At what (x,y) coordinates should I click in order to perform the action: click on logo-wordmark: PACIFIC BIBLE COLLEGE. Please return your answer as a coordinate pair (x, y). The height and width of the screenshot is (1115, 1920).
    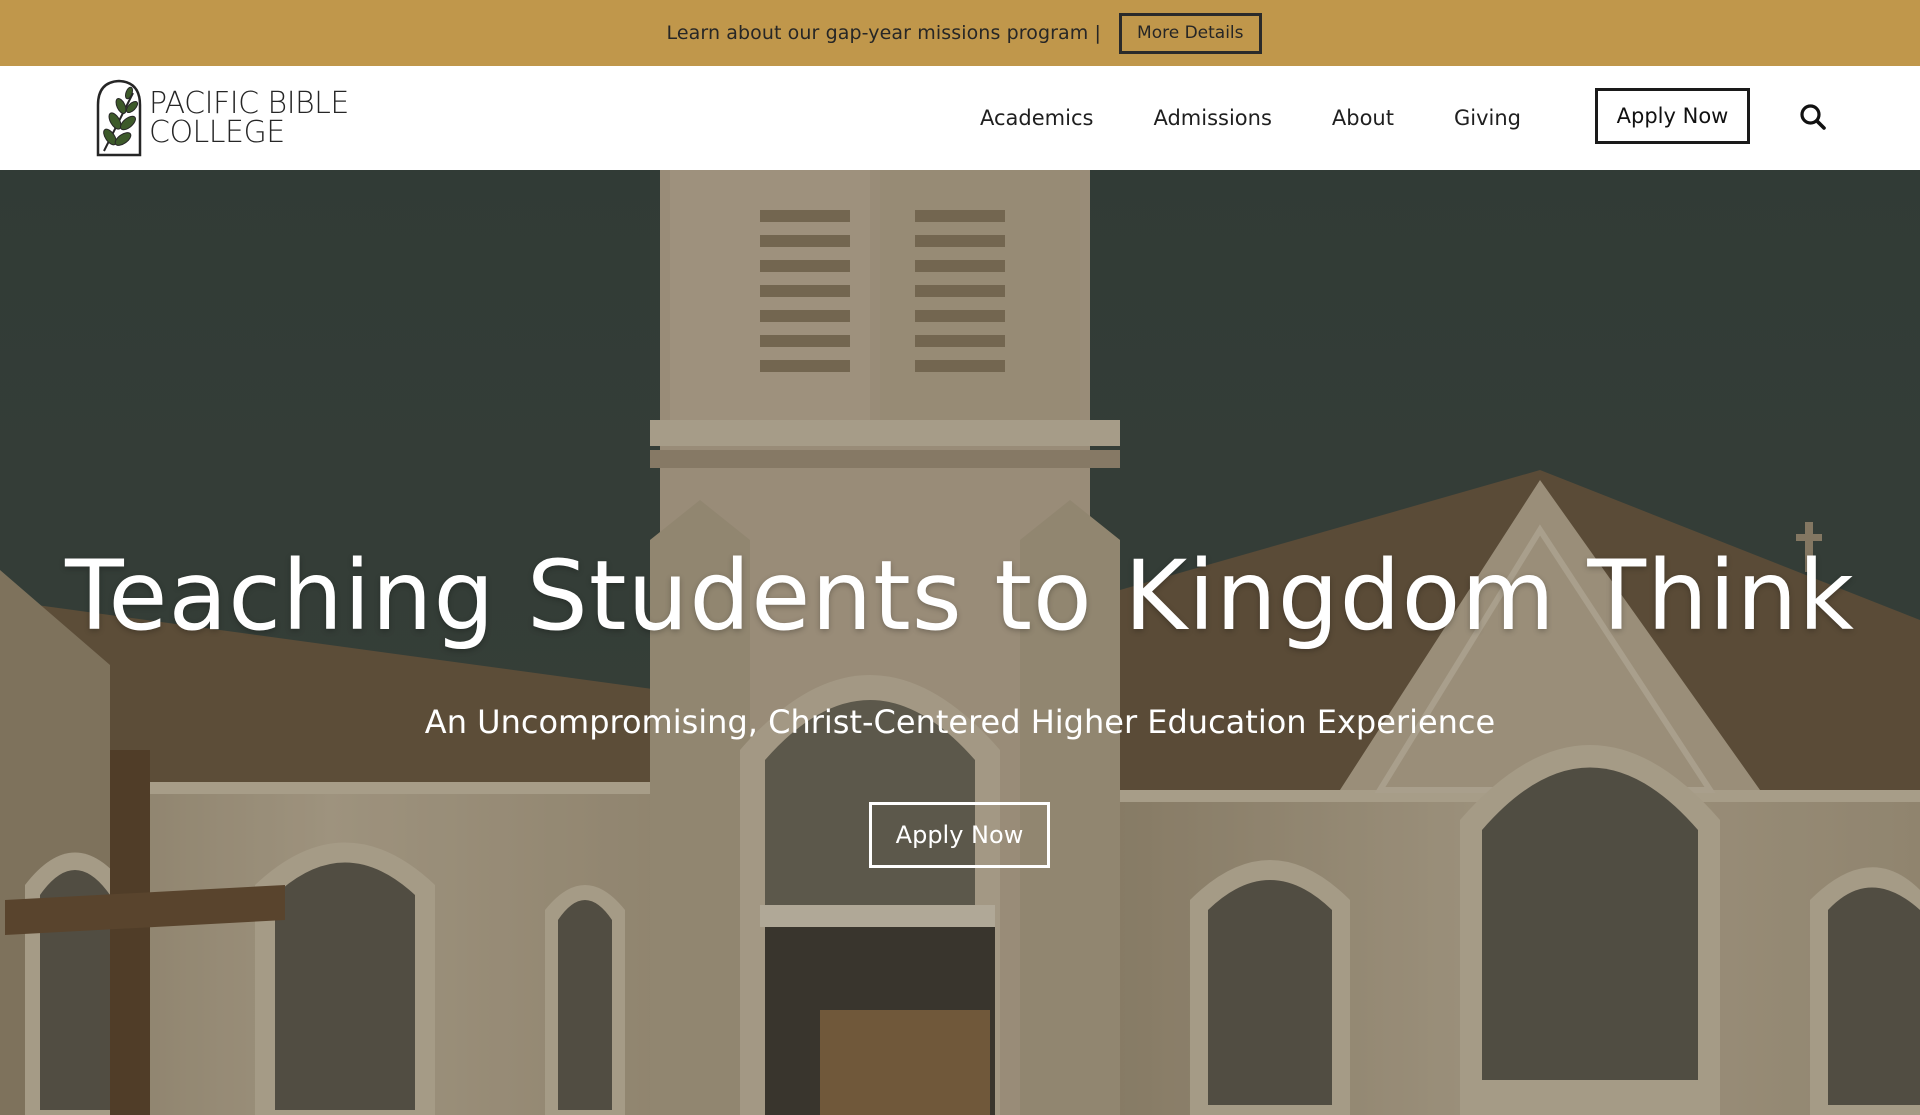
    Looking at the image, I should click on (249, 118).